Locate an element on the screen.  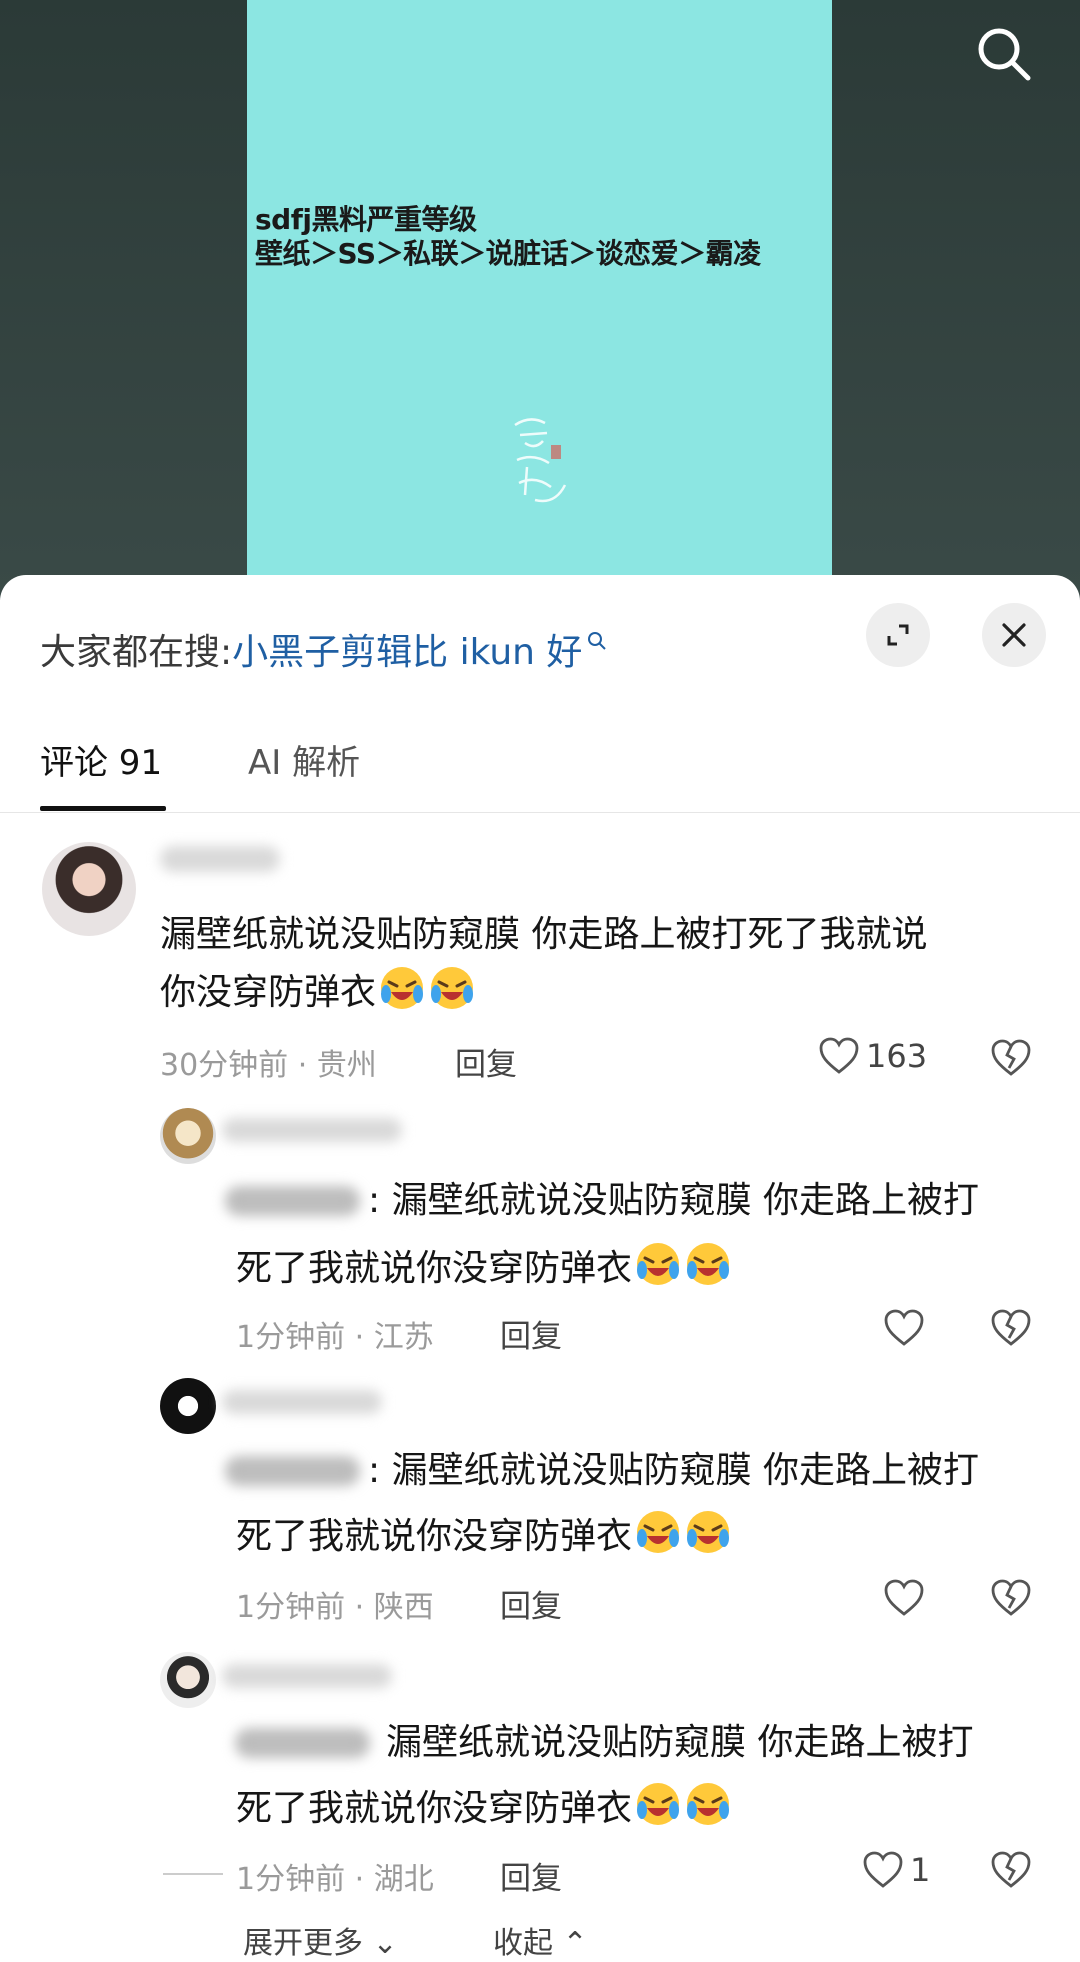
expand-more-button: 展开更多 ⌄ is located at coordinates (320, 1940).